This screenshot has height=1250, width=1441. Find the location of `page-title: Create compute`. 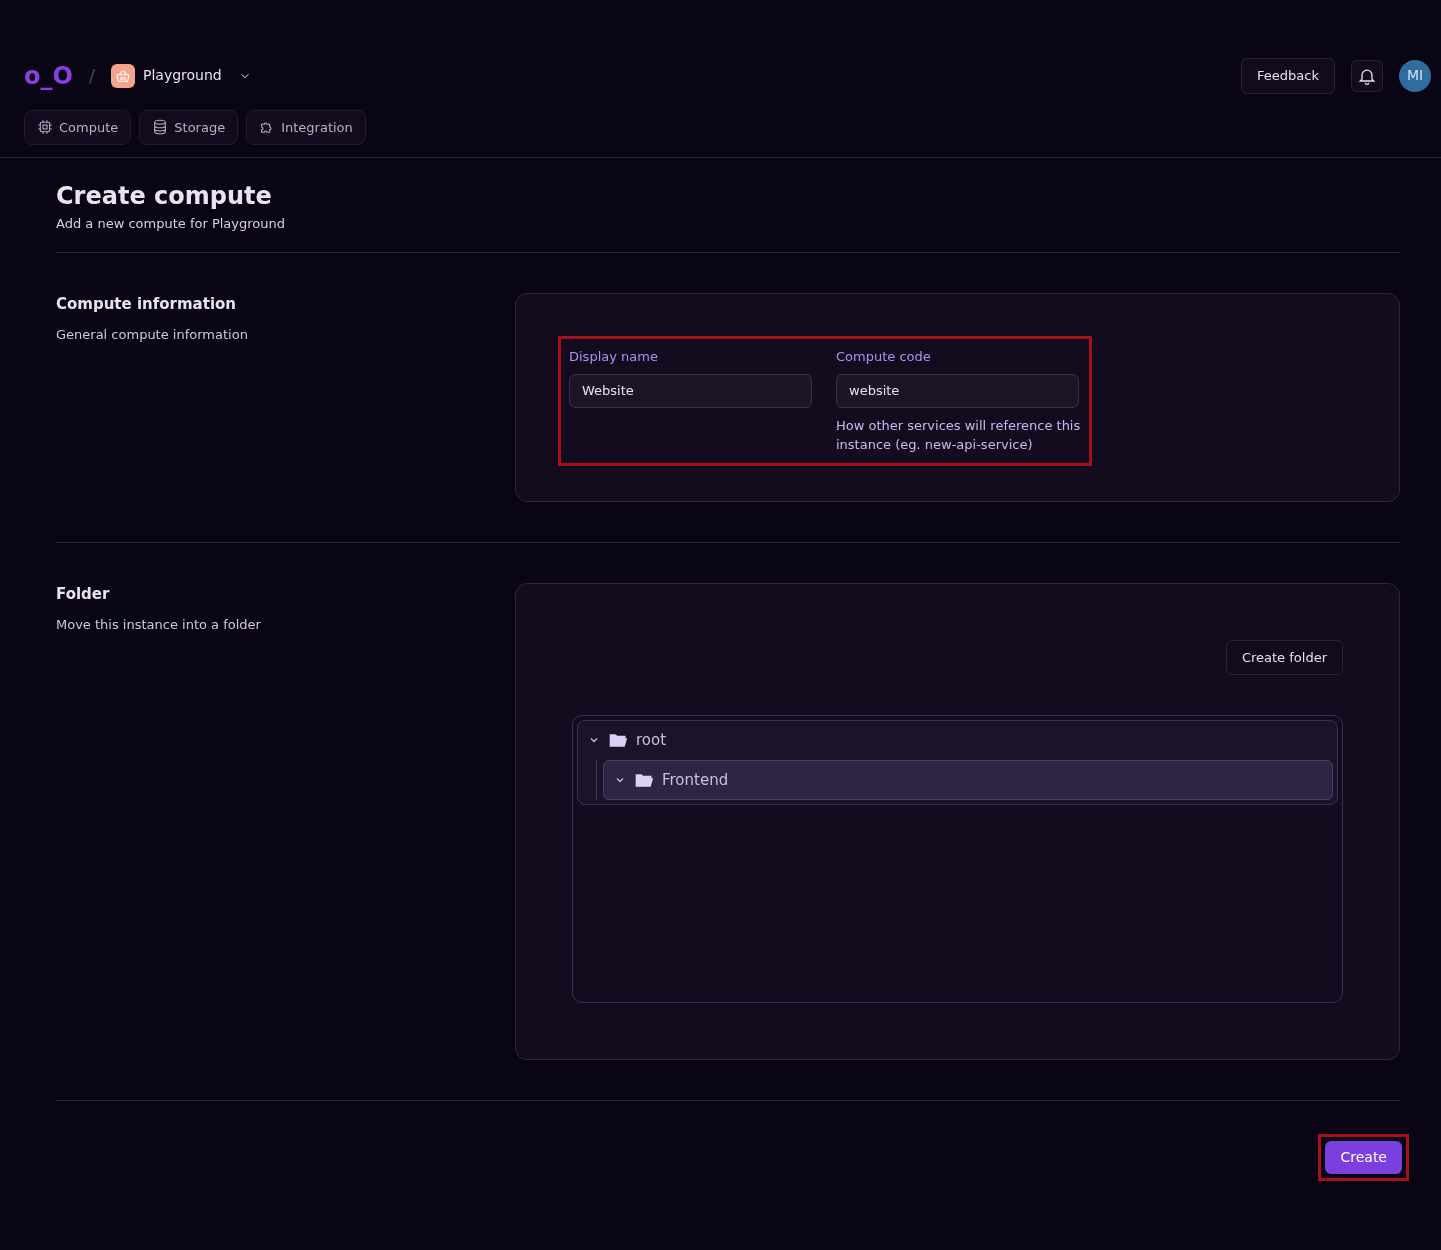

page-title: Create compute is located at coordinates (164, 196).